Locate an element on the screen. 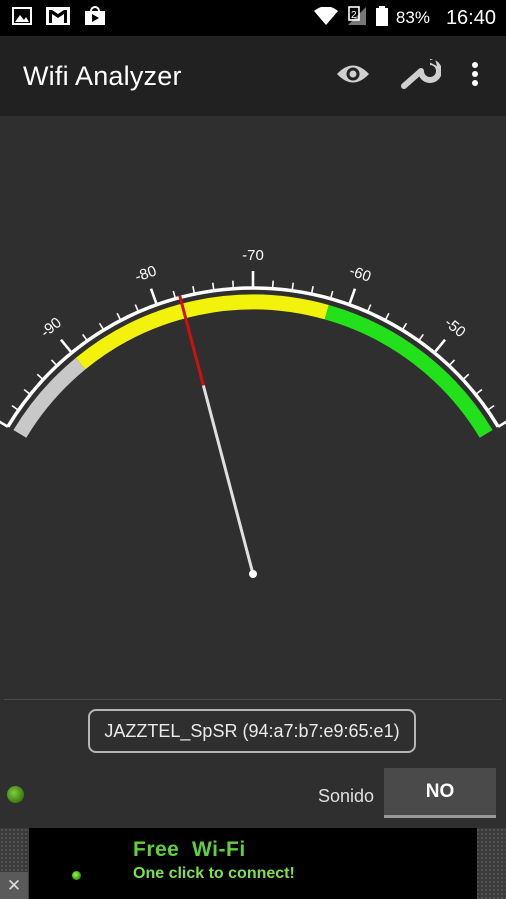  no-sim-icon: 2 is located at coordinates (357, 18).